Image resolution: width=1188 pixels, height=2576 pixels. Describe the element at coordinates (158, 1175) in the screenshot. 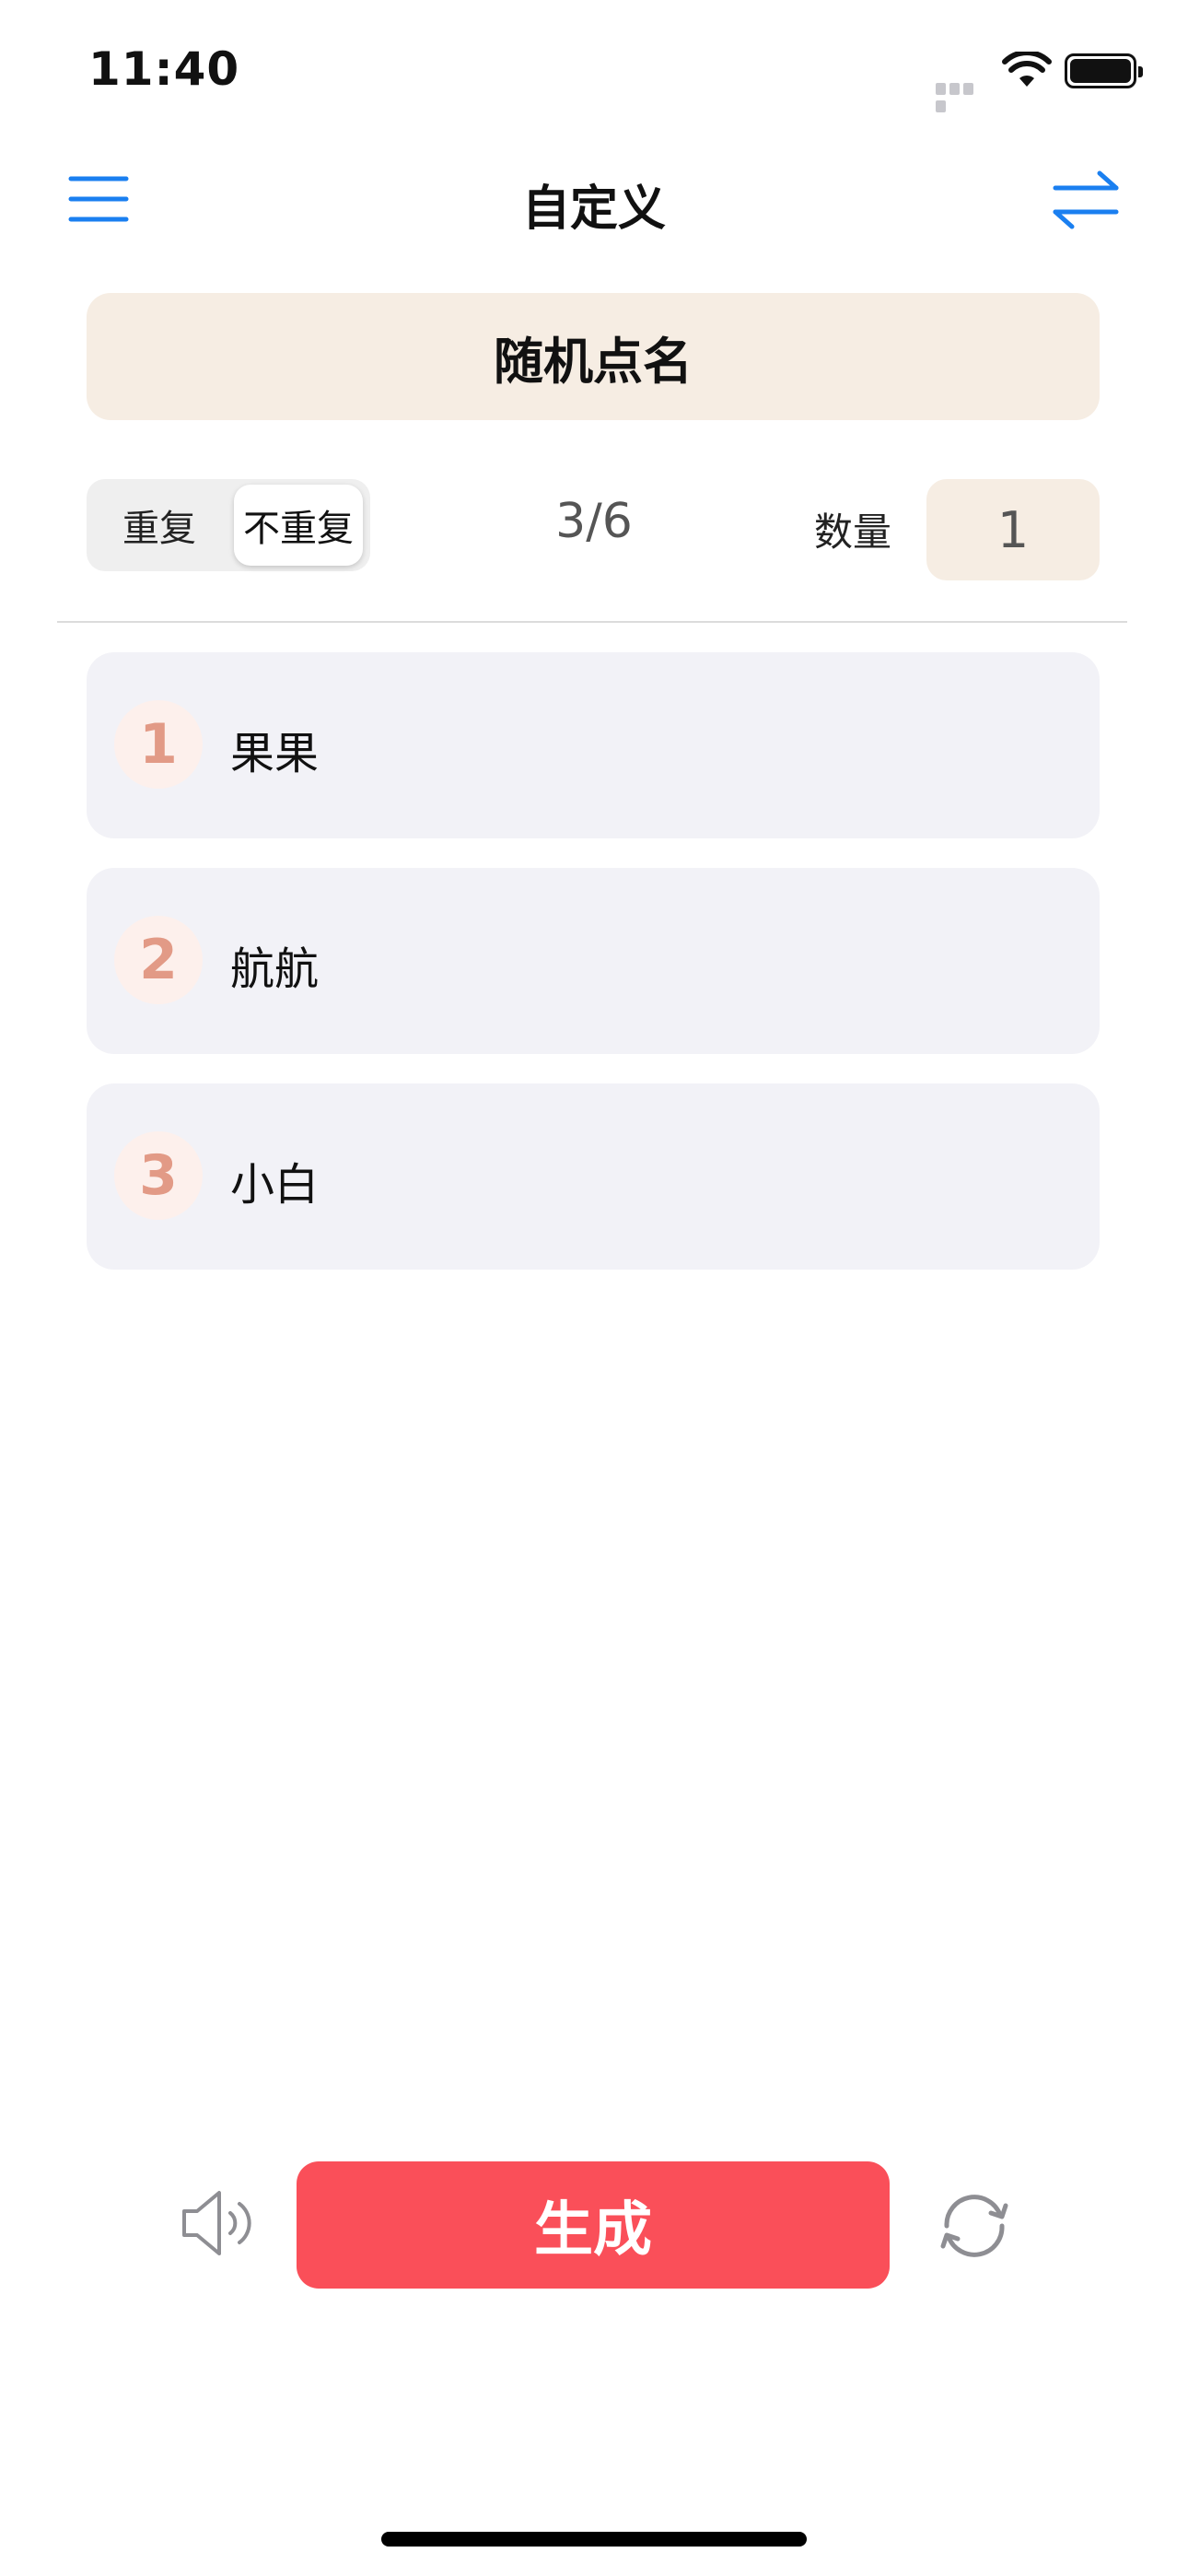

I see `rank-badge: 3` at that location.